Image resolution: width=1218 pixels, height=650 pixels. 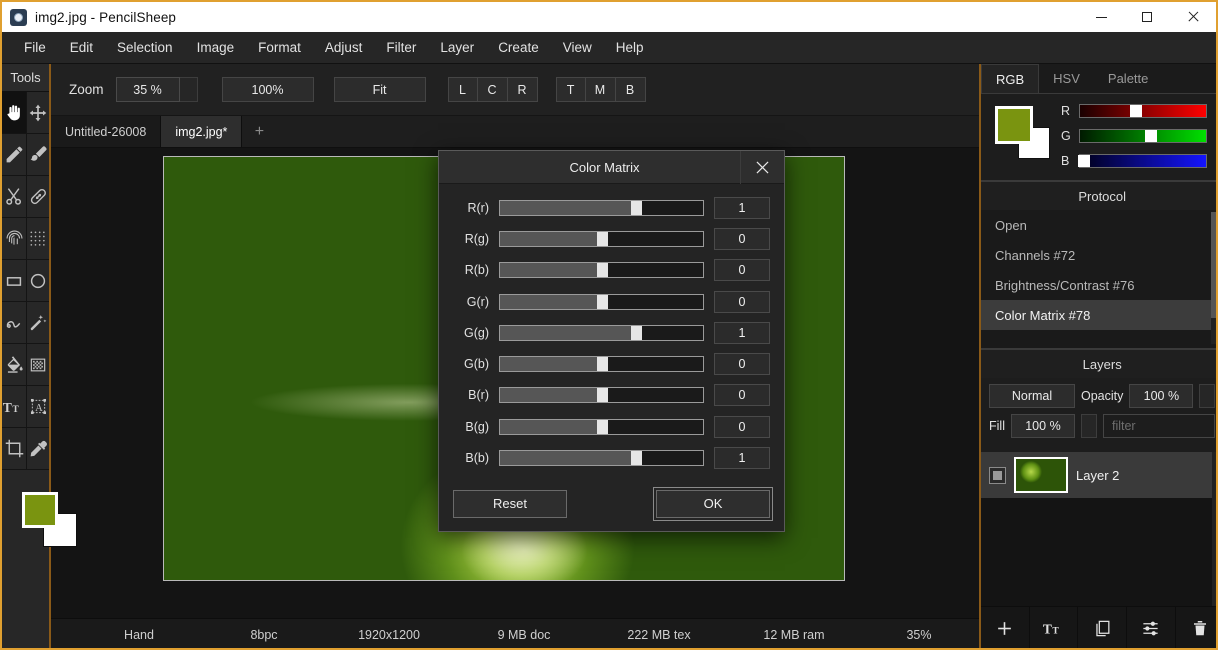 I want to click on fill-stepper, so click(x=1088, y=426).